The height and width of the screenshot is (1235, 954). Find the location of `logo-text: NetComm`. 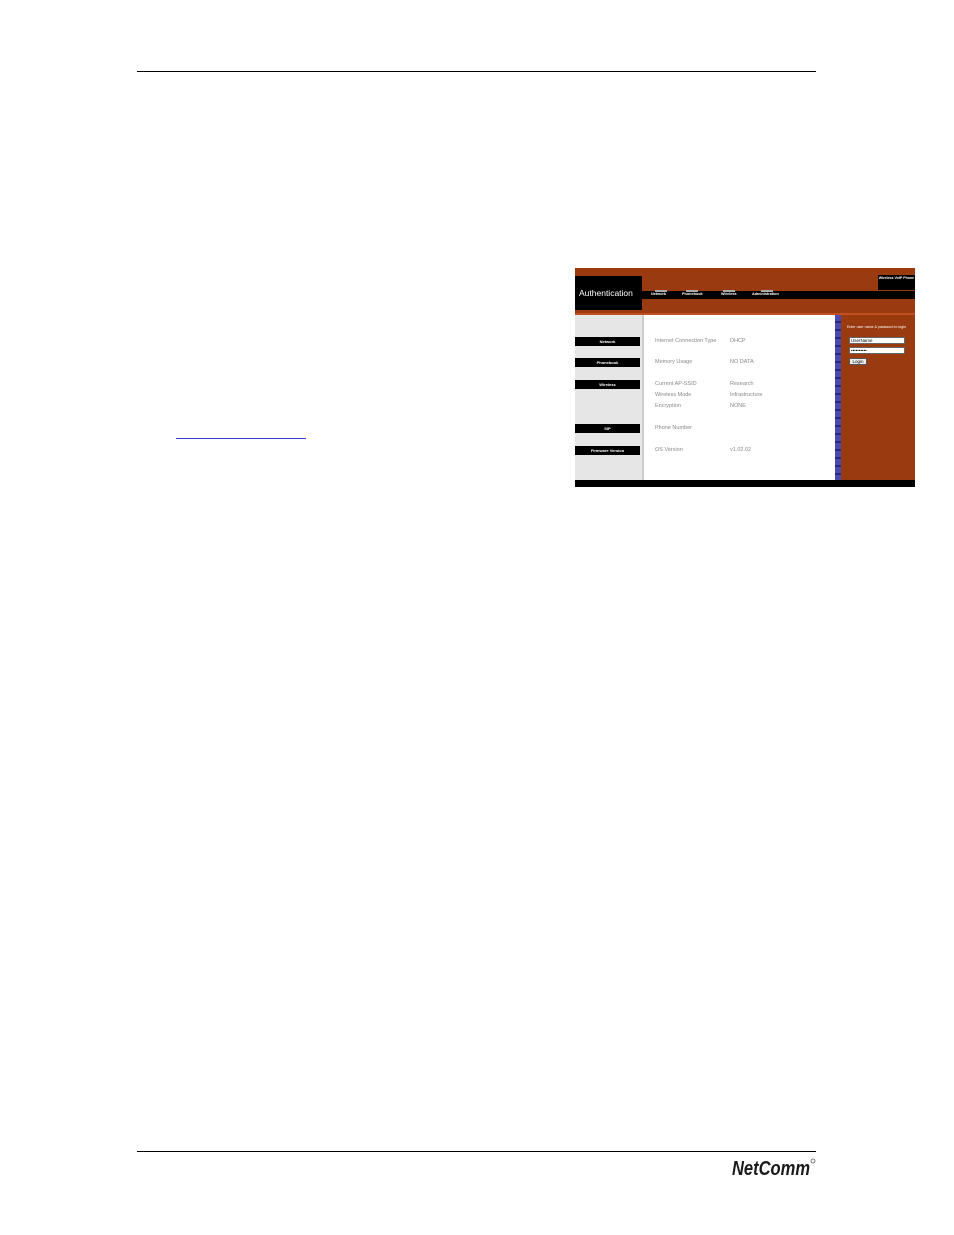

logo-text: NetComm is located at coordinates (771, 1169).